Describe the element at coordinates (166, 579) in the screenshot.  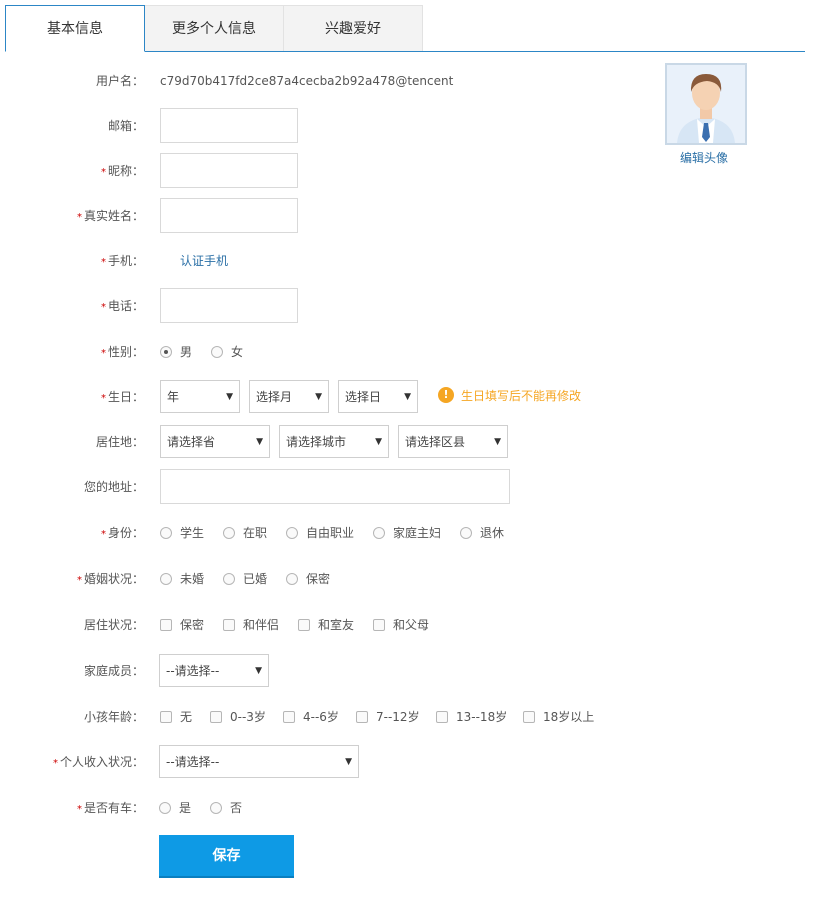
I see `marital-single-radio` at that location.